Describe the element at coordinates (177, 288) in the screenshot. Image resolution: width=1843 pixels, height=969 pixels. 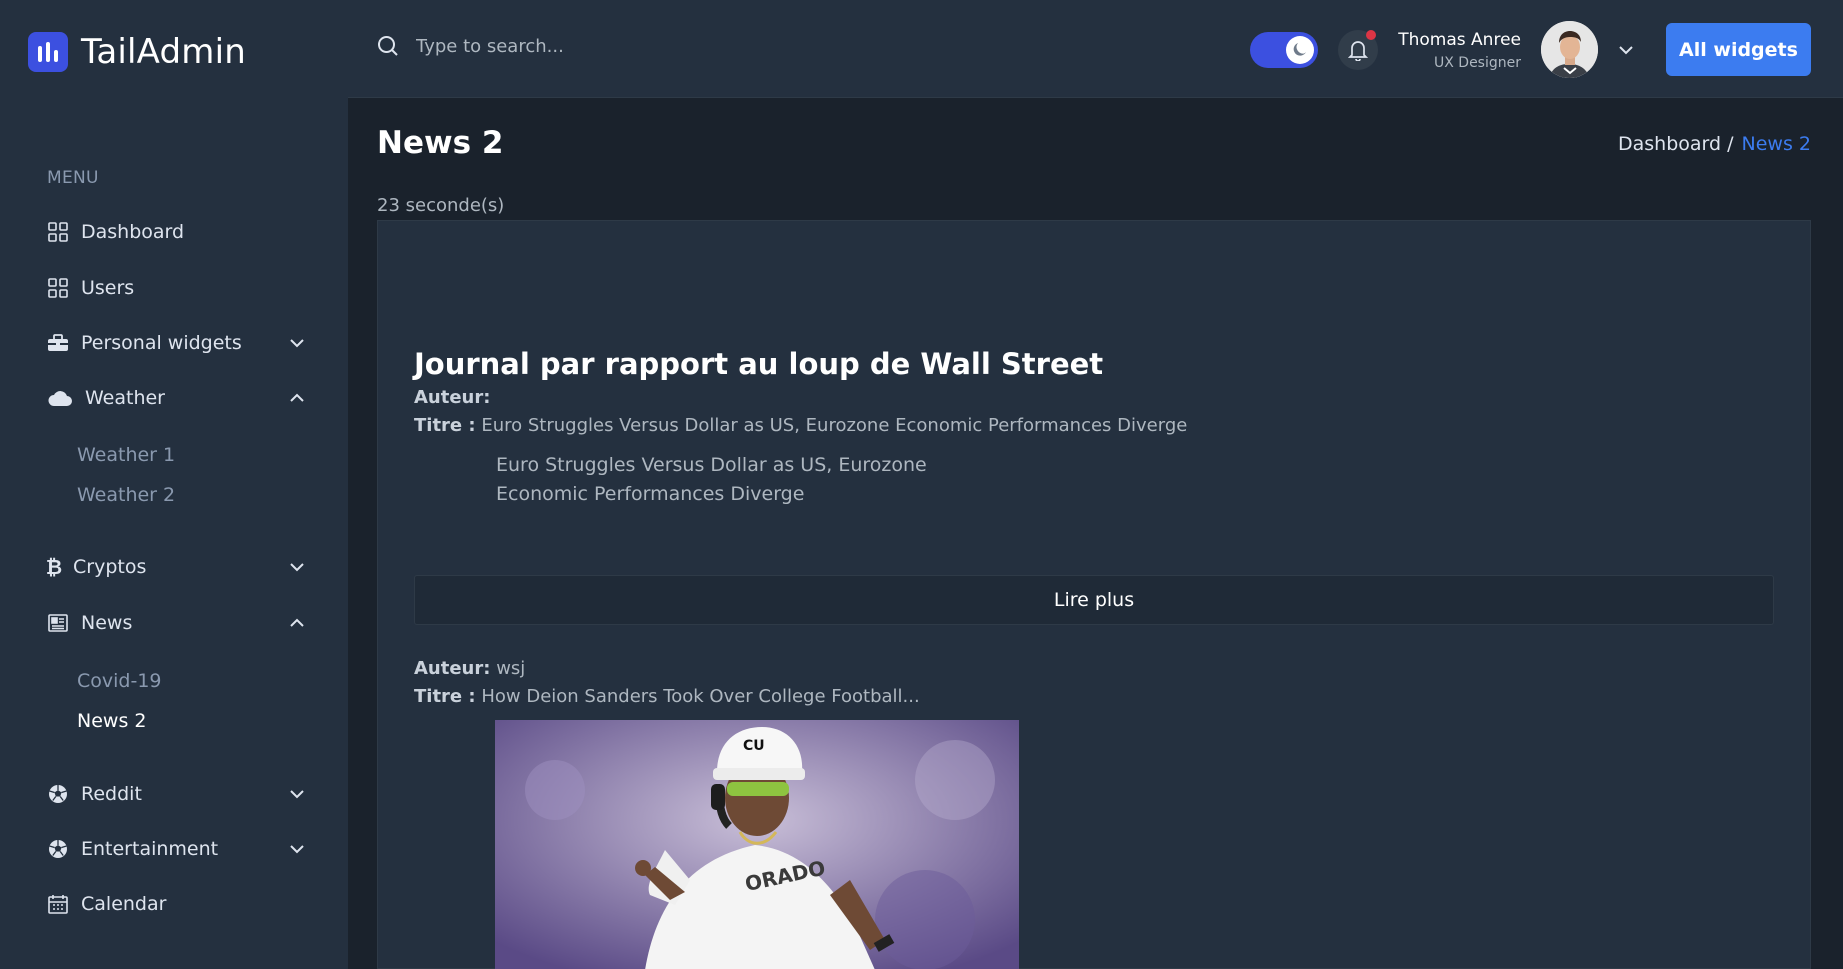
I see `sidebar-item-users: Users` at that location.